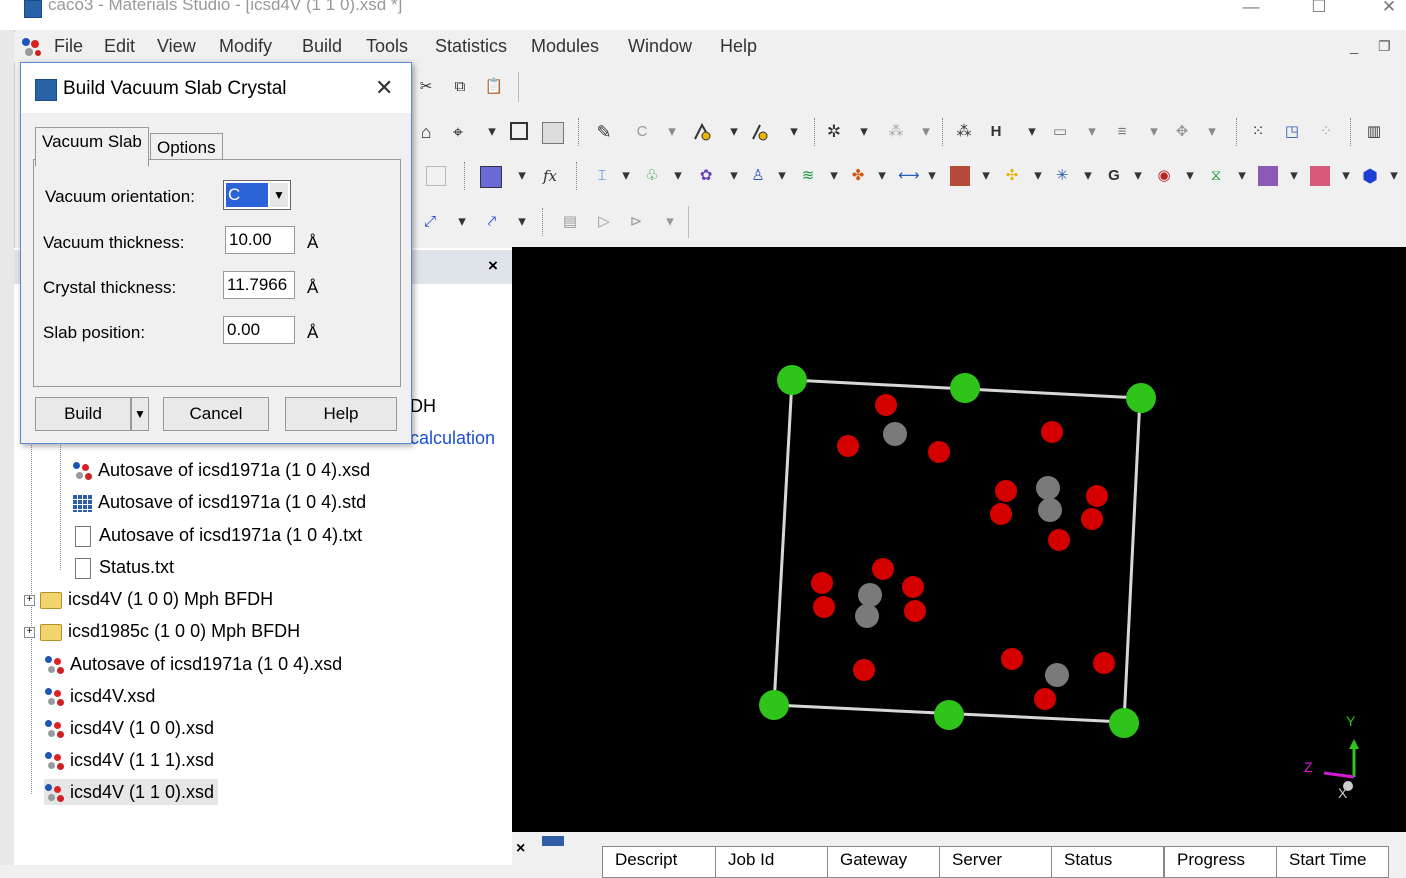  Describe the element at coordinates (260, 240) in the screenshot. I see `vacuum-thickness-input: 10.00` at that location.